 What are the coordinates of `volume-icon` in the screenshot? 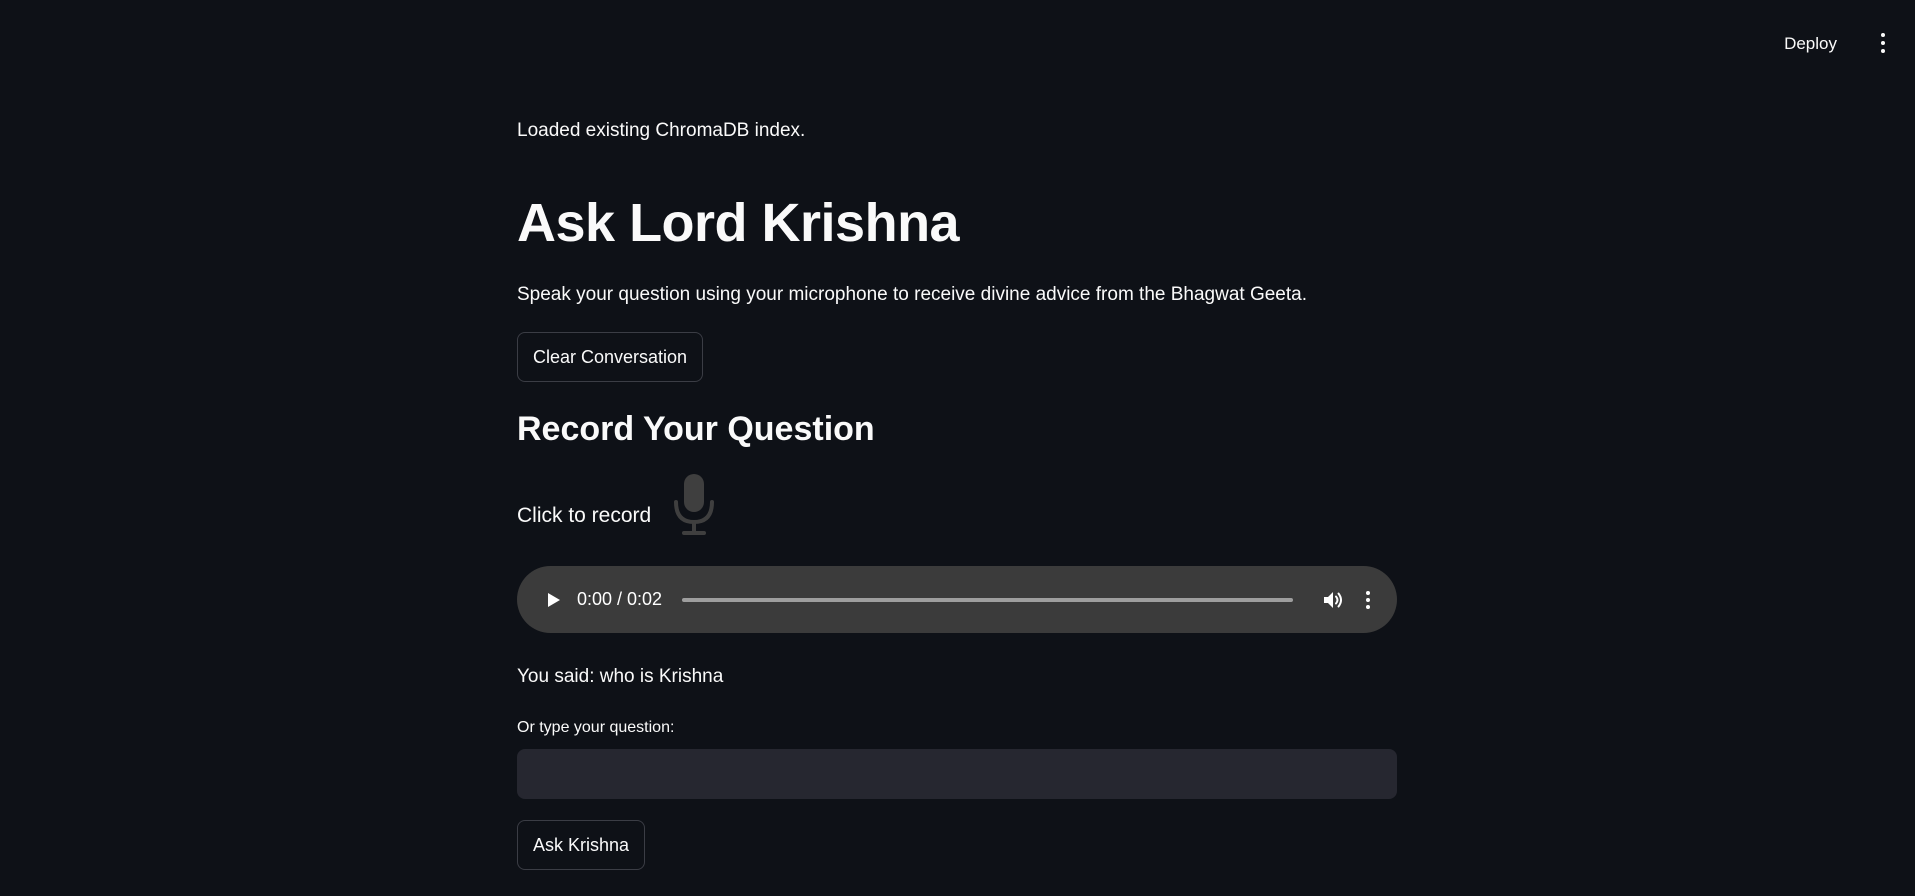 It's located at (1333, 600).